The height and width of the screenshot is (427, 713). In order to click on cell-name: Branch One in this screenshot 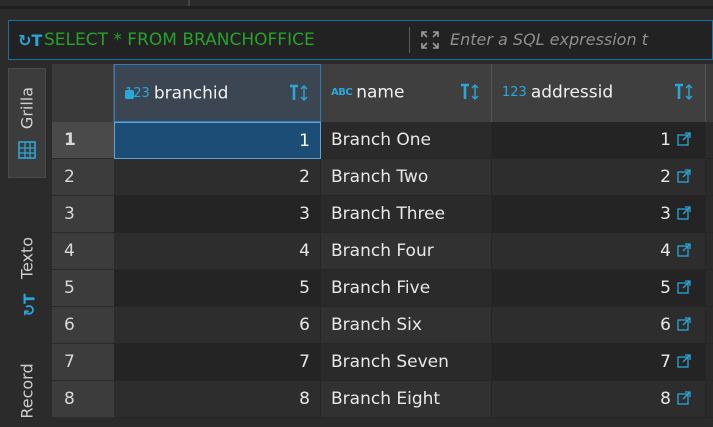, I will do `click(406, 140)`.